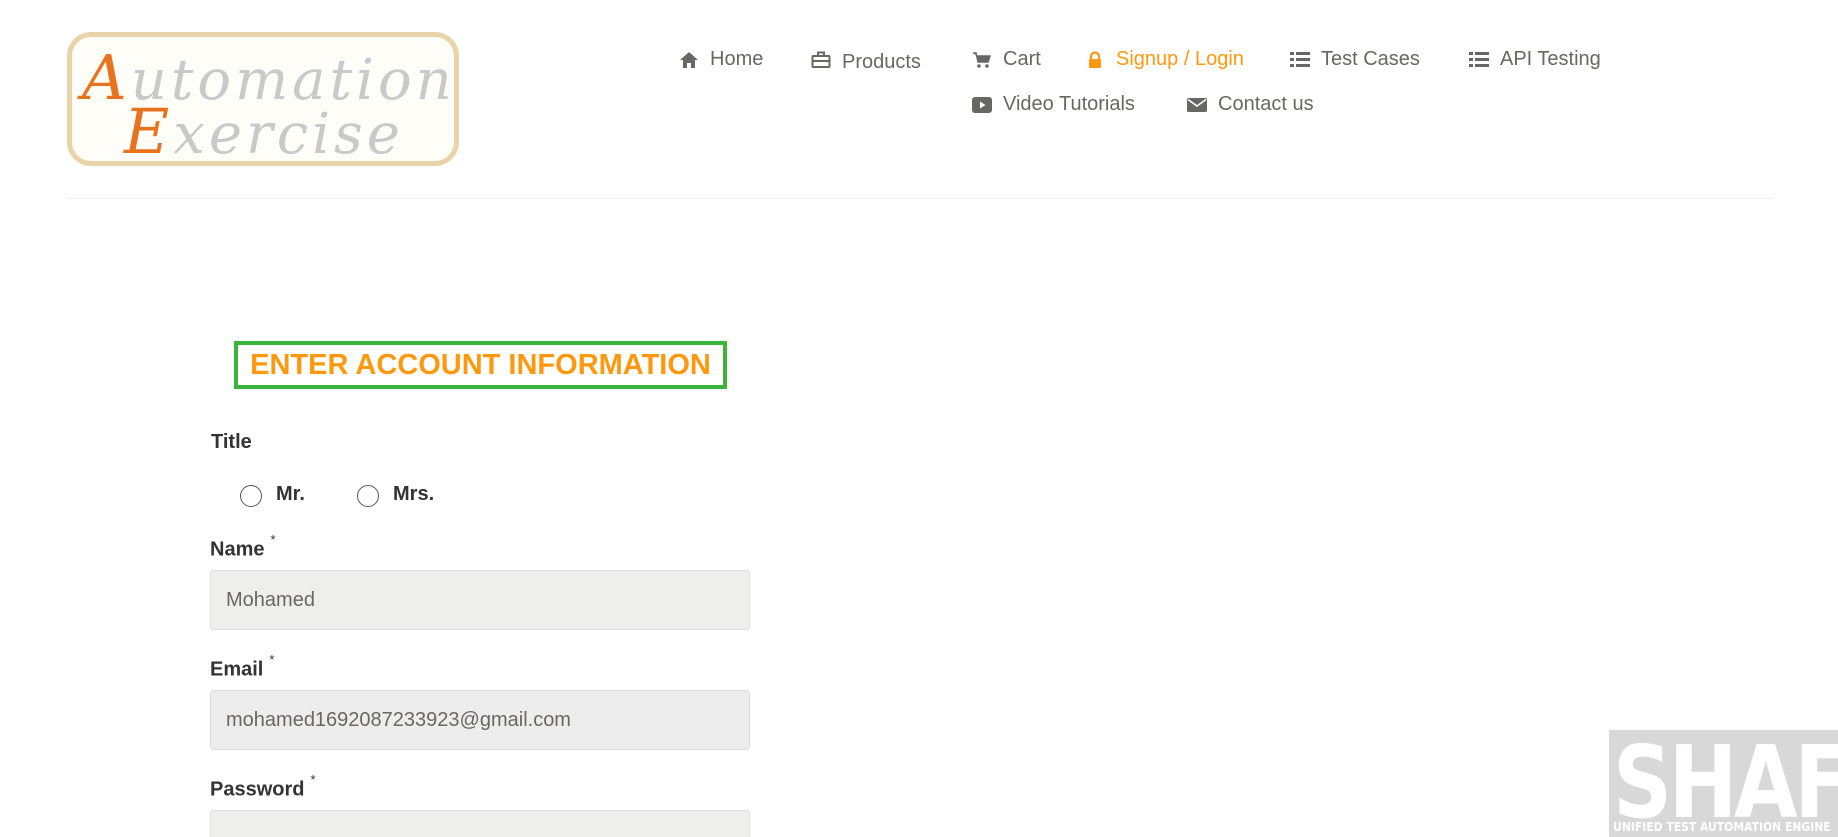 This screenshot has height=837, width=1838. I want to click on nav-products-label: Products, so click(881, 62).